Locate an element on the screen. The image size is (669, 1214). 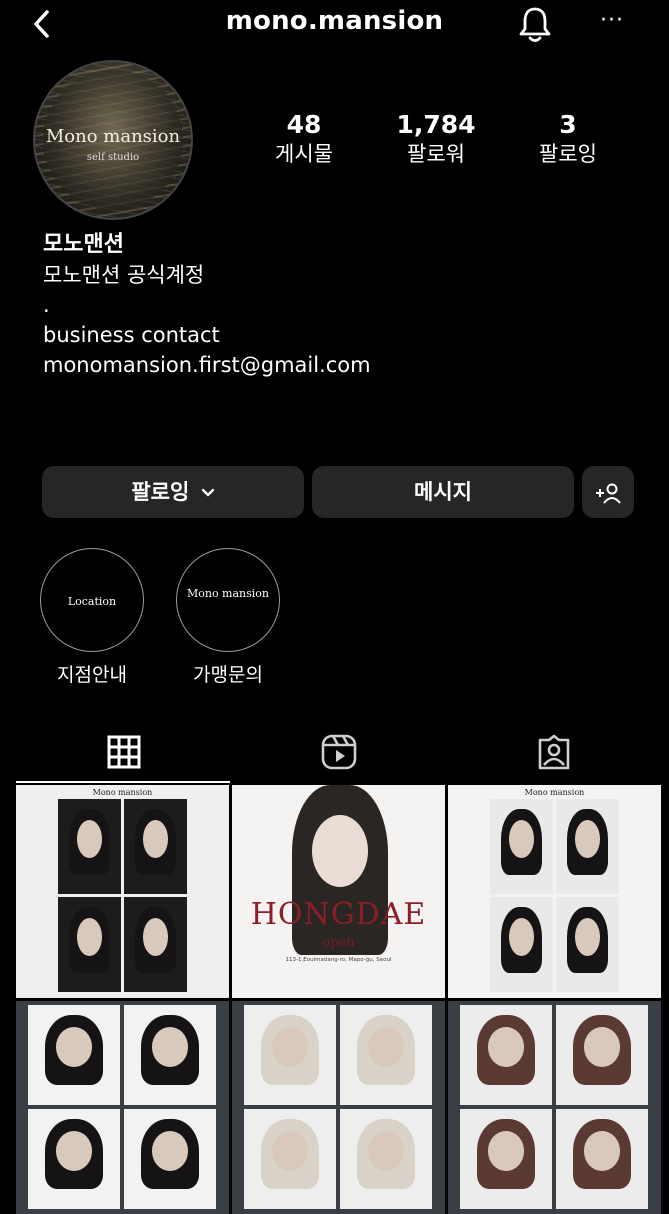
highlight-franchise: Mono mansion 가맹문의 is located at coordinates (228, 617).